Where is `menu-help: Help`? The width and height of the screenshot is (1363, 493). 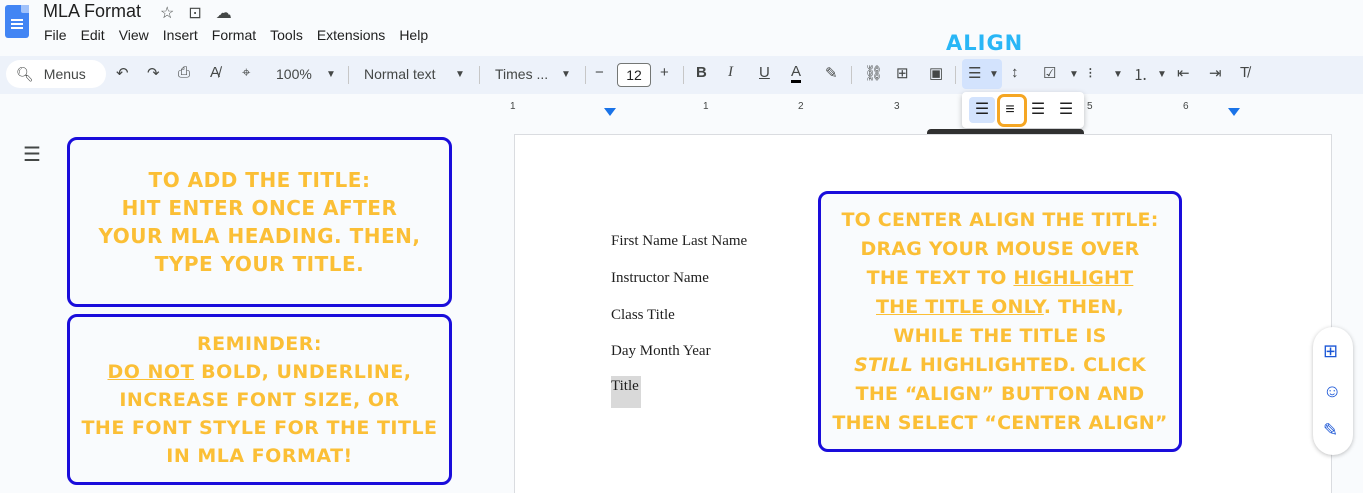 menu-help: Help is located at coordinates (413, 35).